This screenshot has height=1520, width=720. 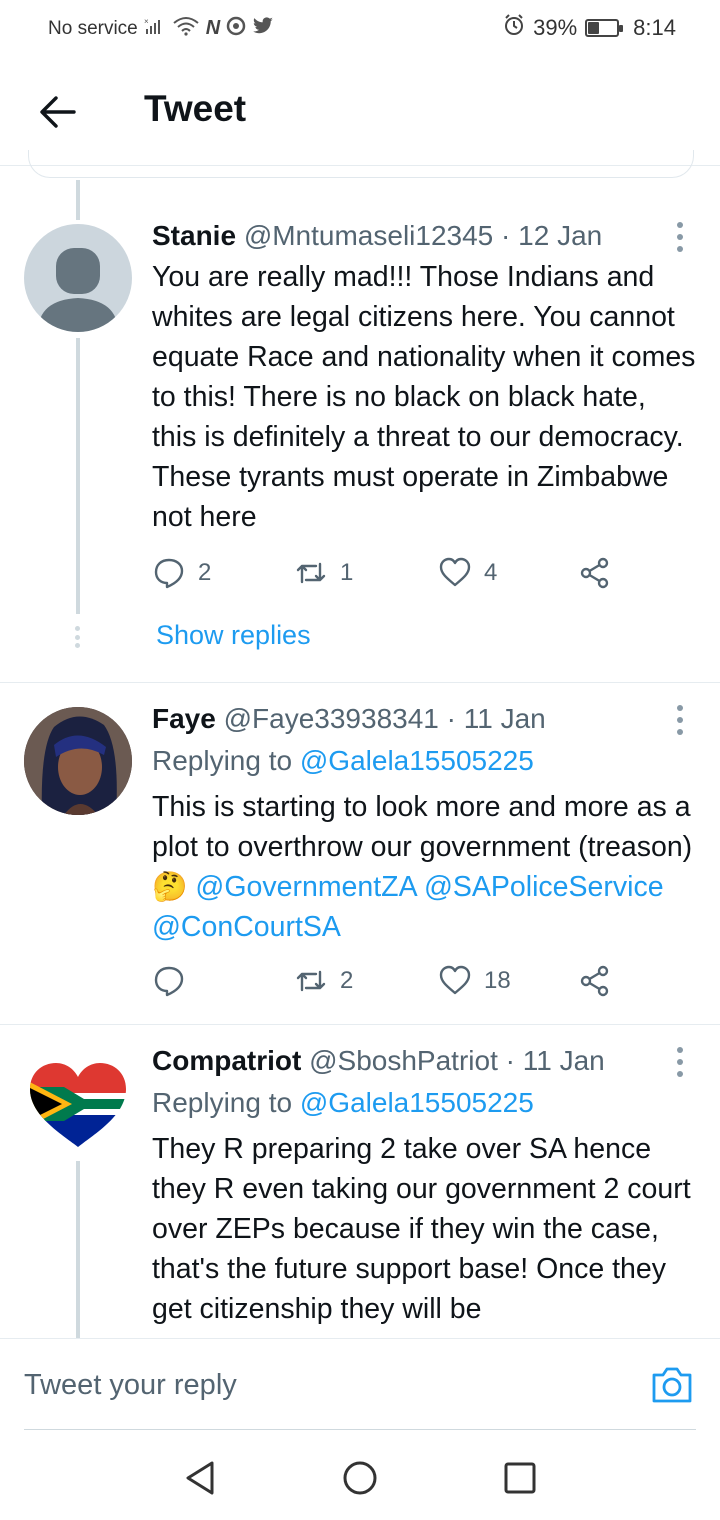 What do you see at coordinates (170, 887) in the screenshot?
I see `thinking-face-emoji: 🤔` at bounding box center [170, 887].